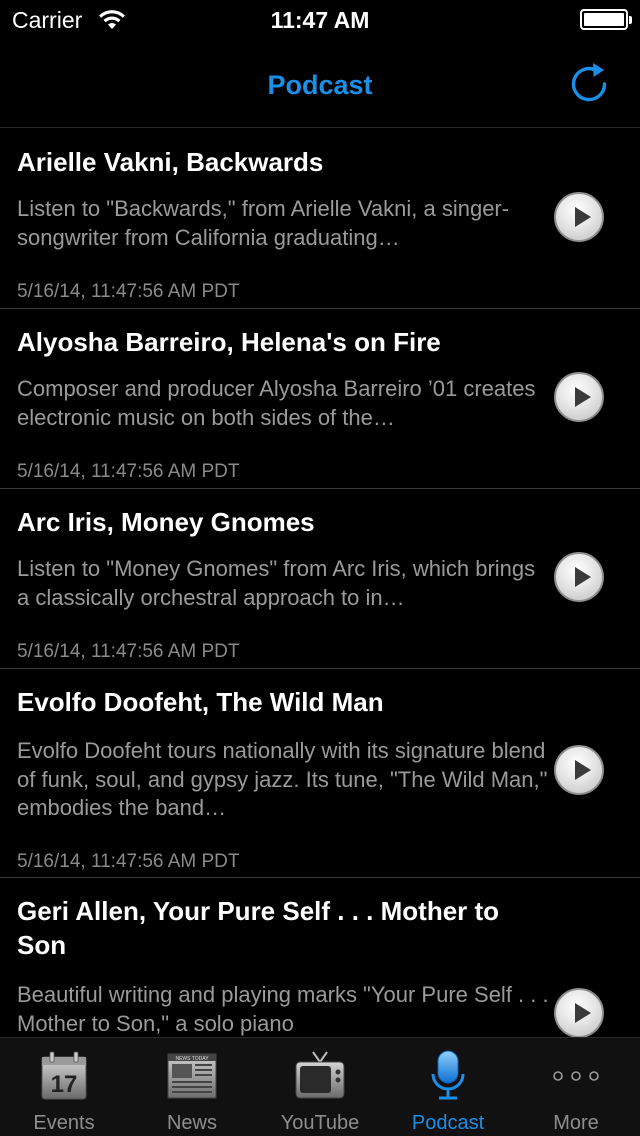 Image resolution: width=640 pixels, height=1136 pixels. I want to click on tab-label: YouTube, so click(320, 1123).